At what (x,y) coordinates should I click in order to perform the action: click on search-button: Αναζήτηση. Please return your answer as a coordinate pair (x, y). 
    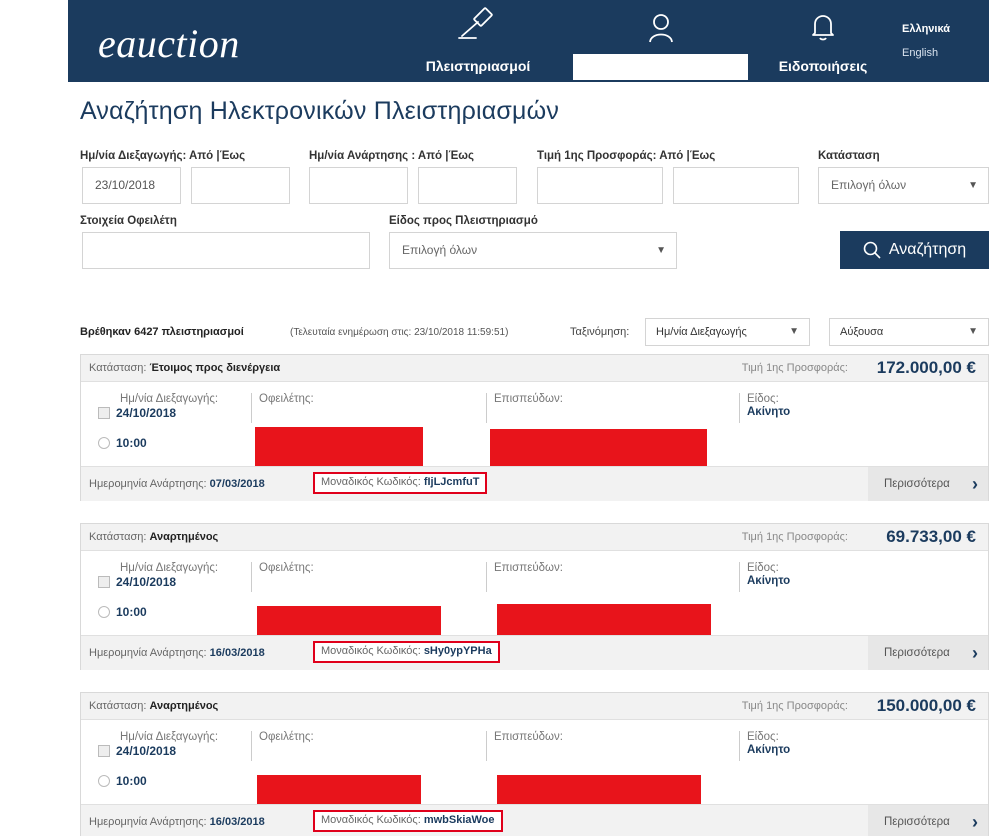
    Looking at the image, I should click on (914, 250).